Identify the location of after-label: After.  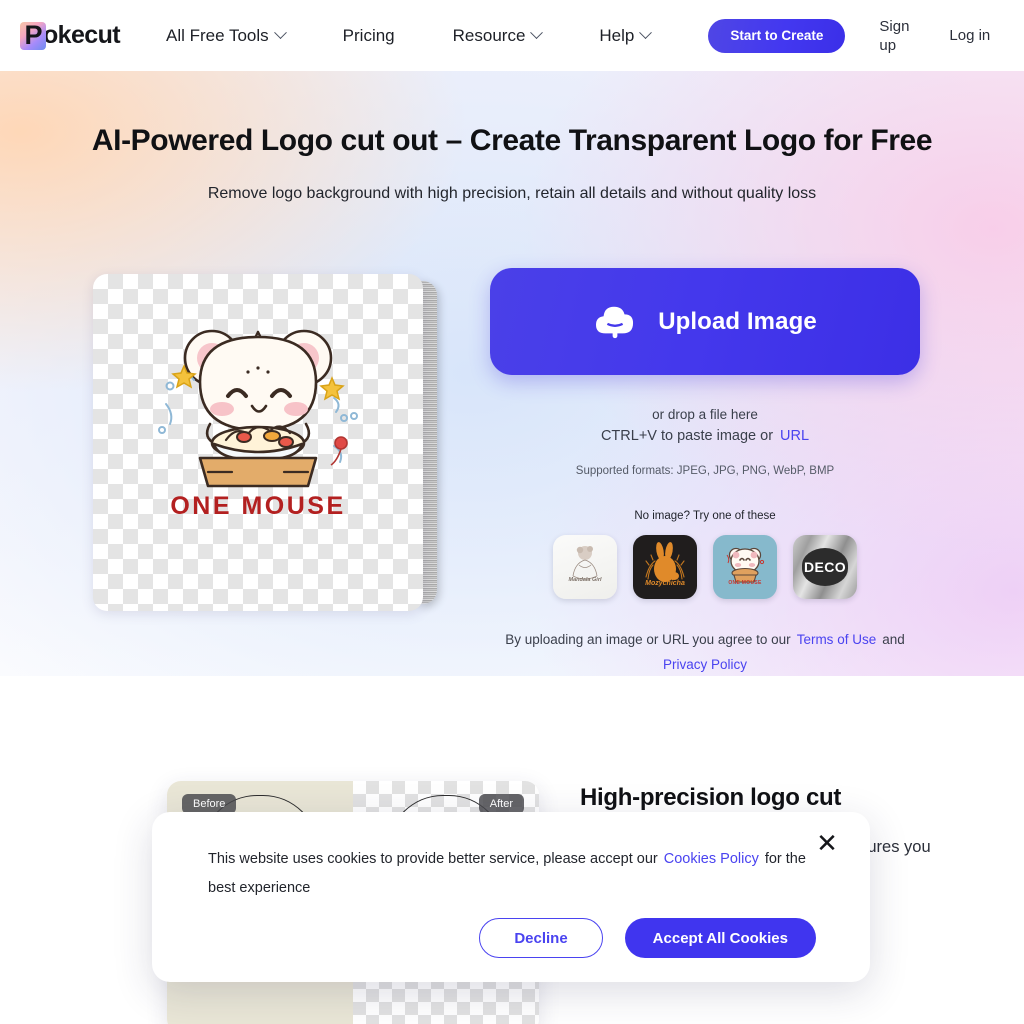
(501, 804).